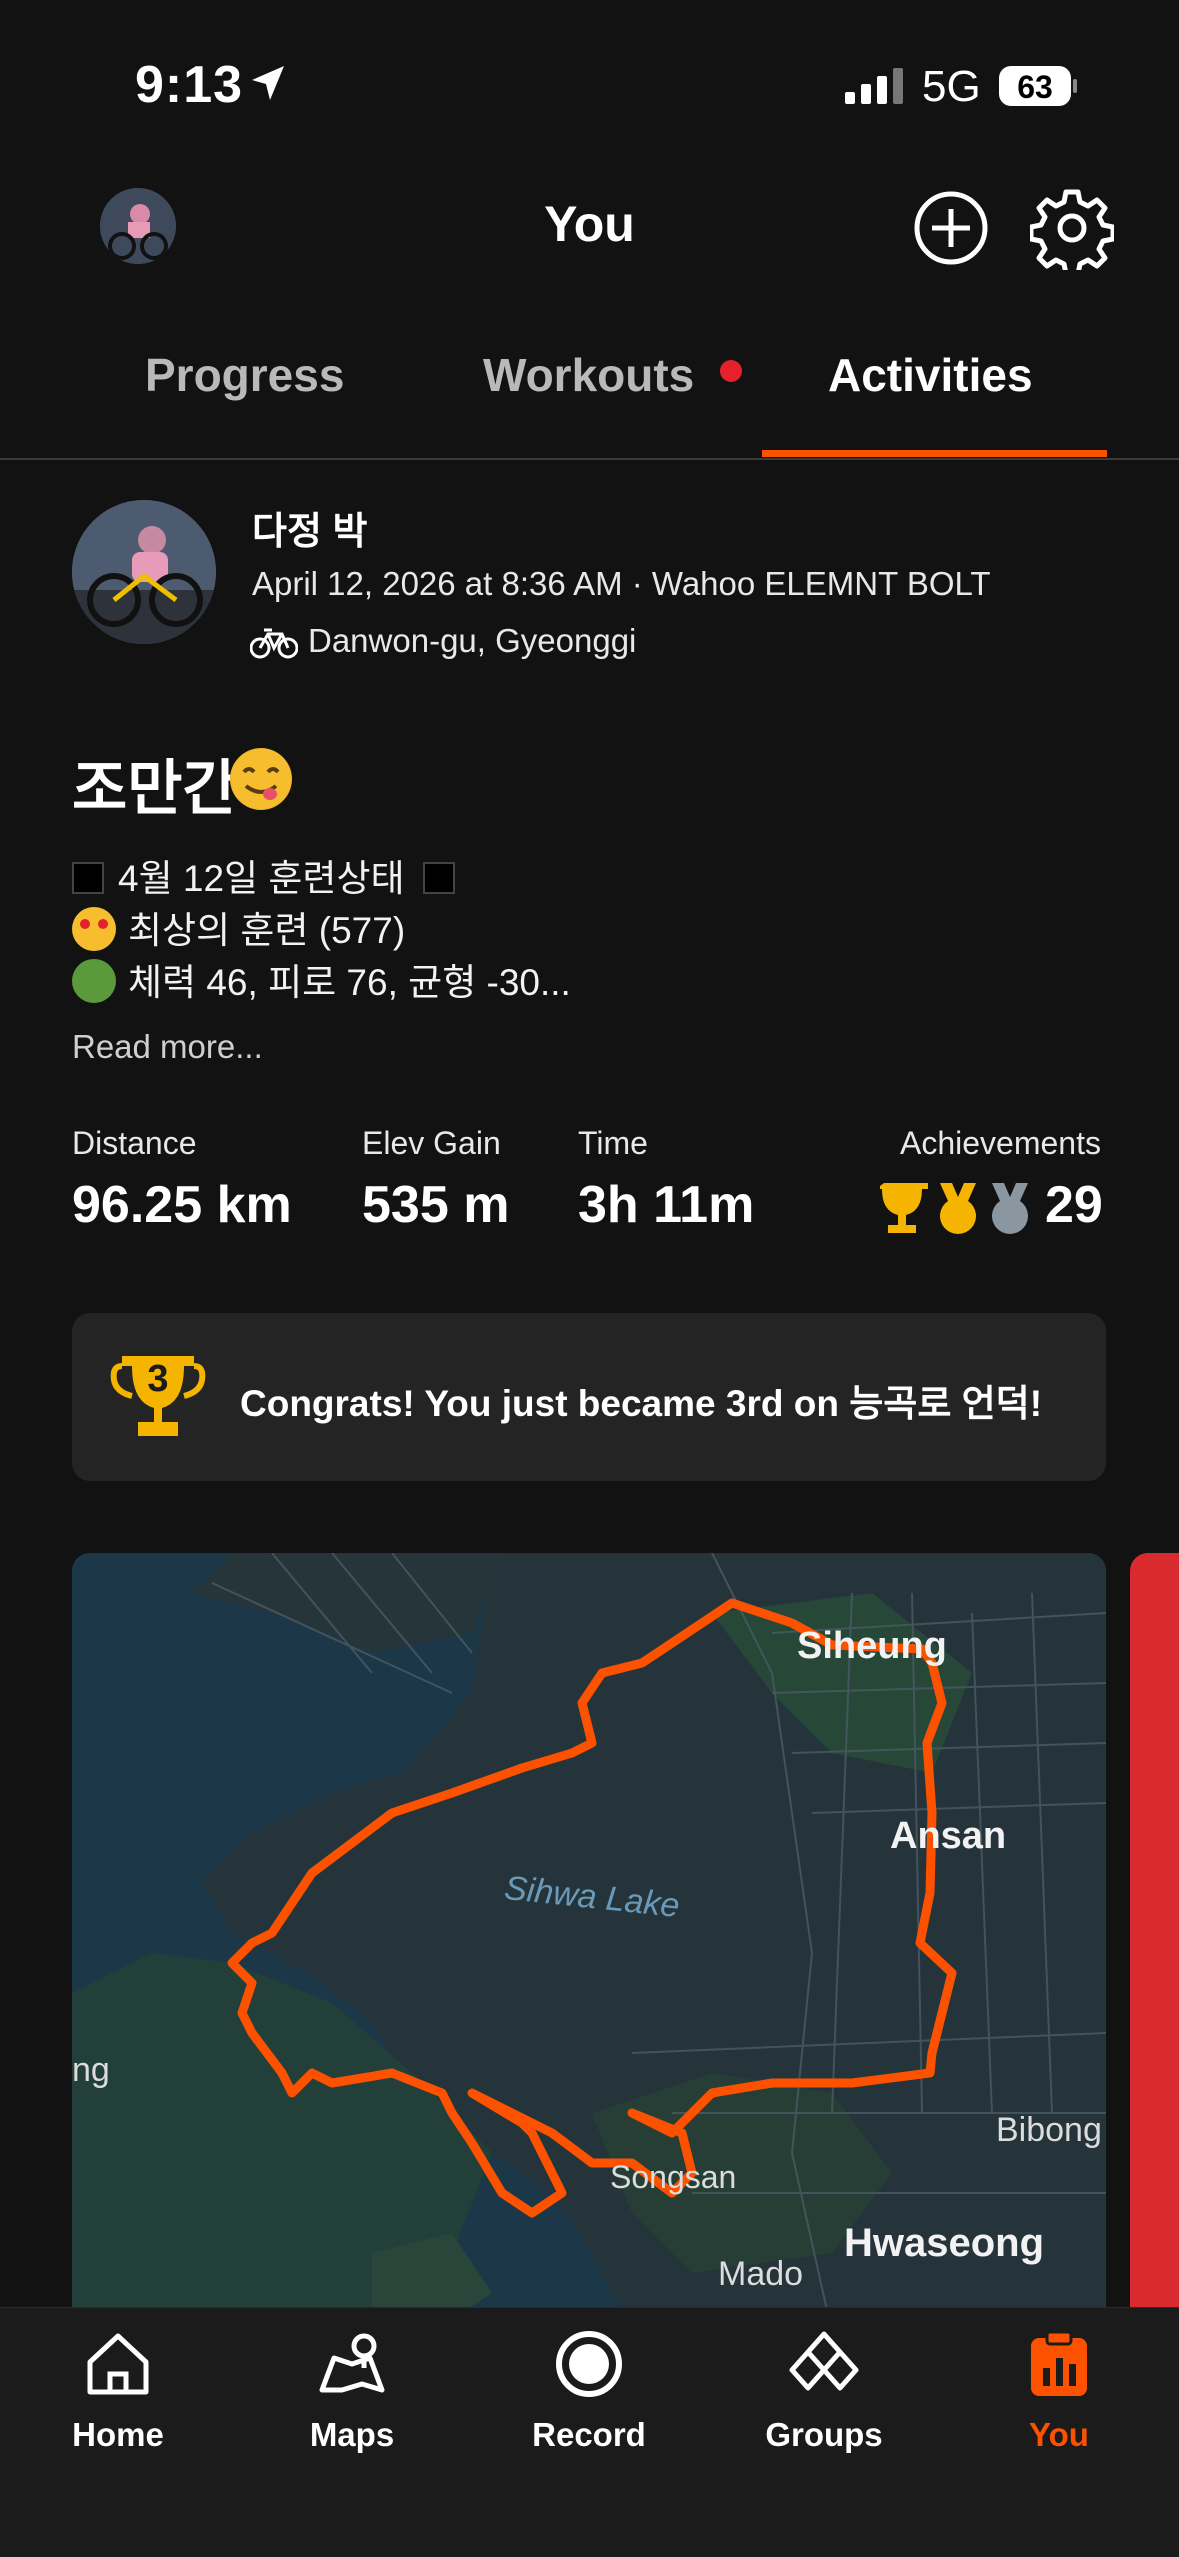 The image size is (1179, 2557). I want to click on bottom-navigation: Home Maps Record Groups You, so click(589, 2432).